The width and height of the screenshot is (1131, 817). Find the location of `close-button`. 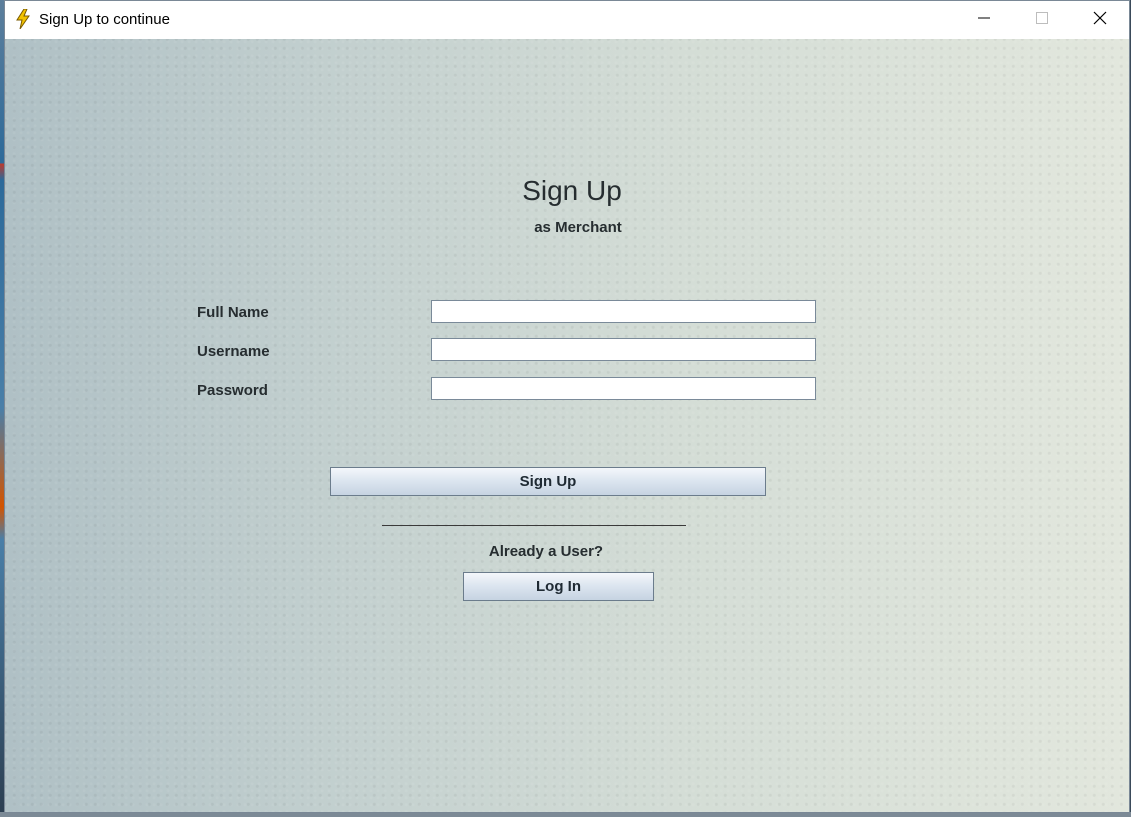

close-button is located at coordinates (1100, 20).